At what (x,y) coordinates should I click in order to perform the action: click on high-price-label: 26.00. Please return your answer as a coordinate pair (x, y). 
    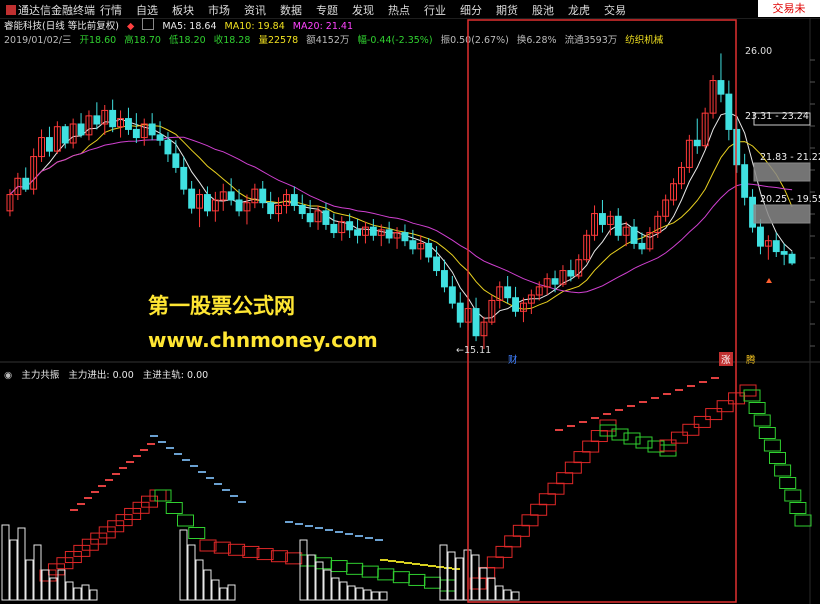
    Looking at the image, I should click on (759, 51).